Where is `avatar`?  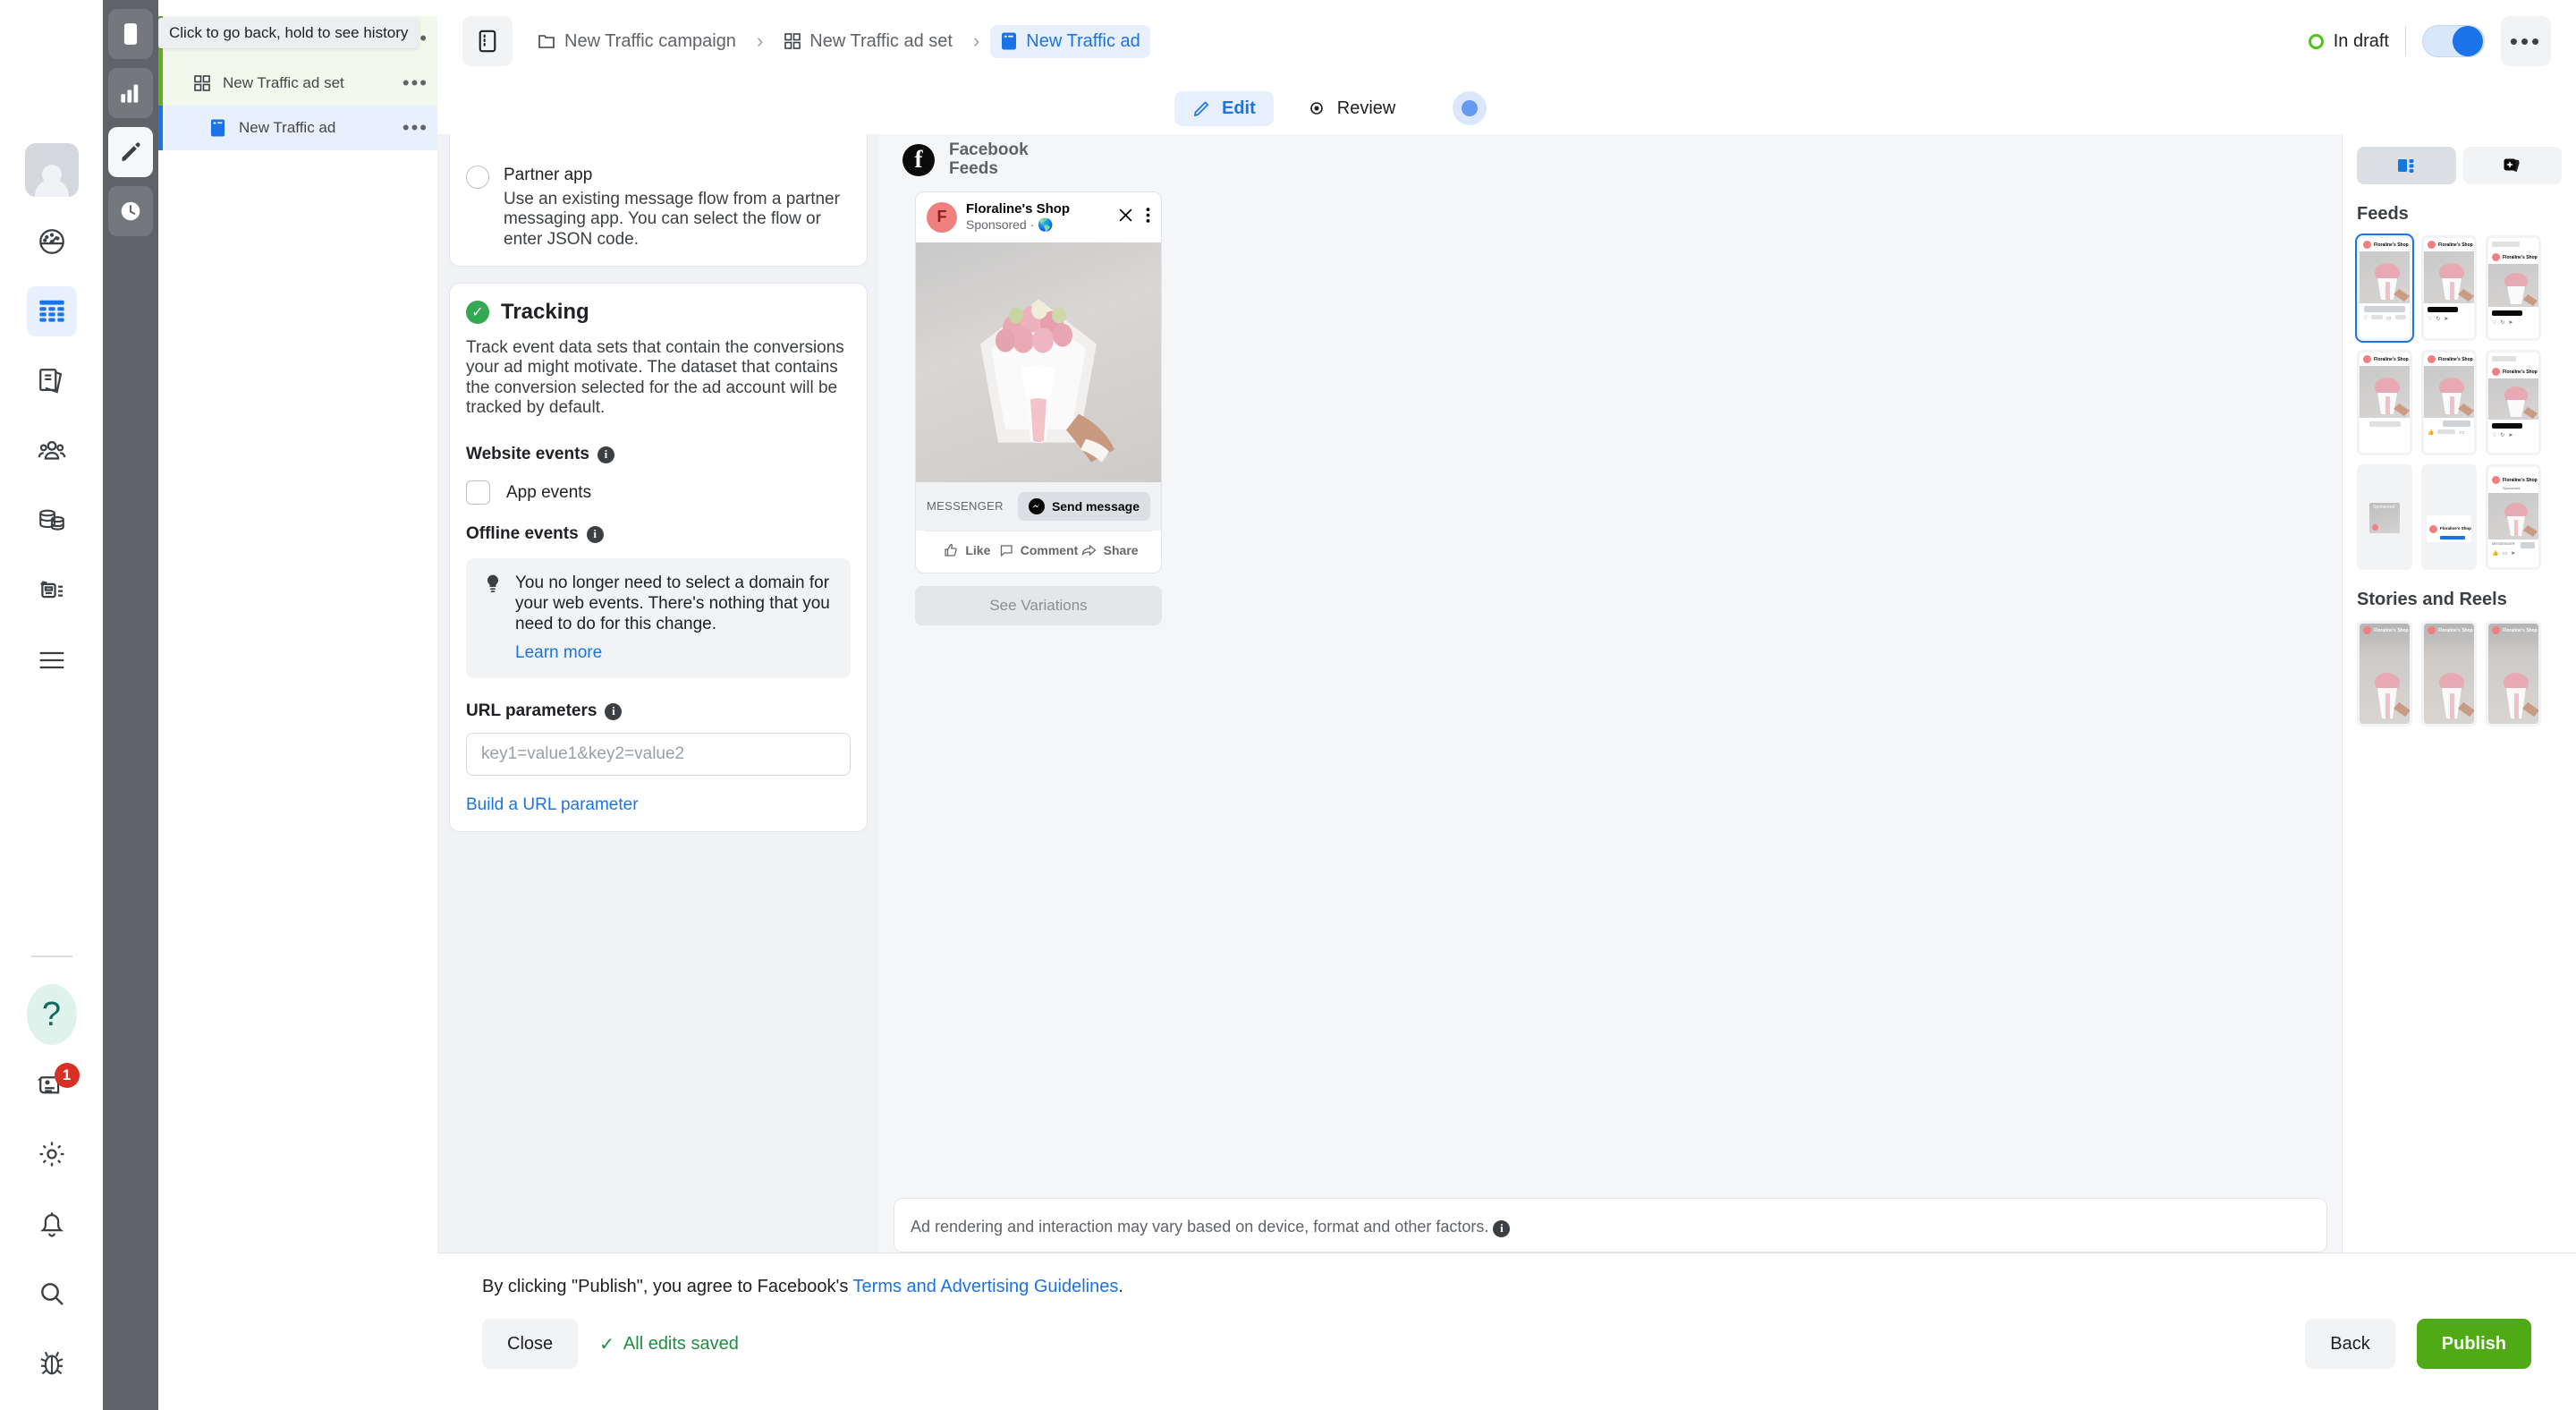 avatar is located at coordinates (51, 170).